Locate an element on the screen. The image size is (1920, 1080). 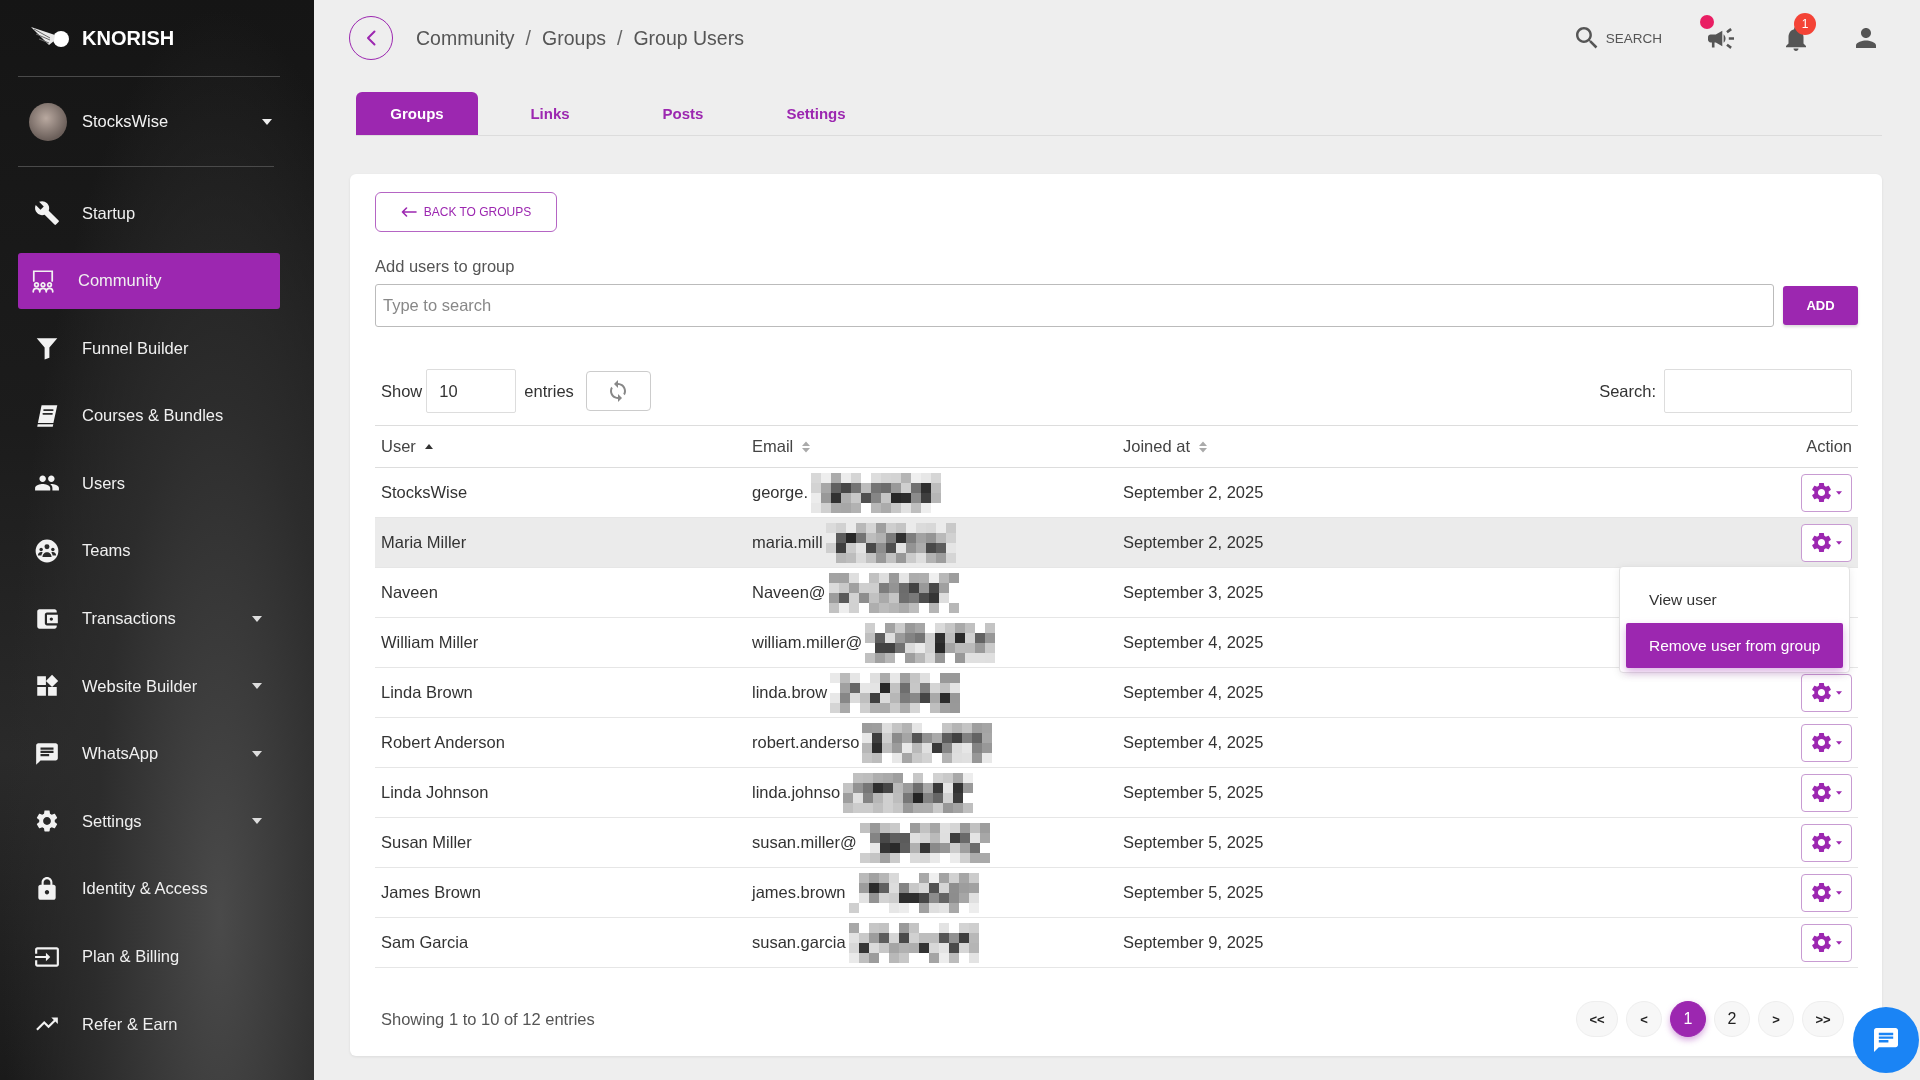
email-cell: robert.anderso is located at coordinates (806, 742).